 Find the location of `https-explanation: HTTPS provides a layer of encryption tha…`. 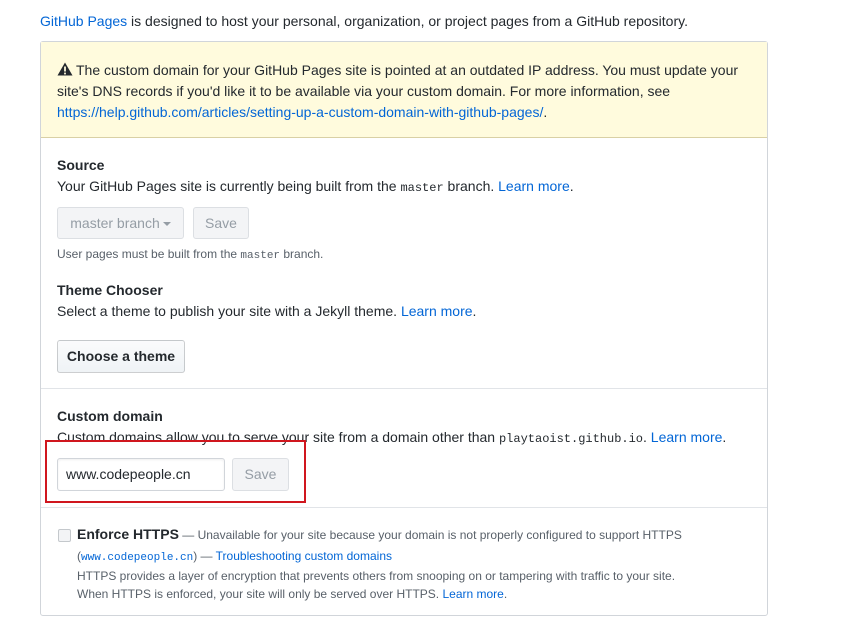

https-explanation: HTTPS provides a layer of encryption tha… is located at coordinates (376, 576).